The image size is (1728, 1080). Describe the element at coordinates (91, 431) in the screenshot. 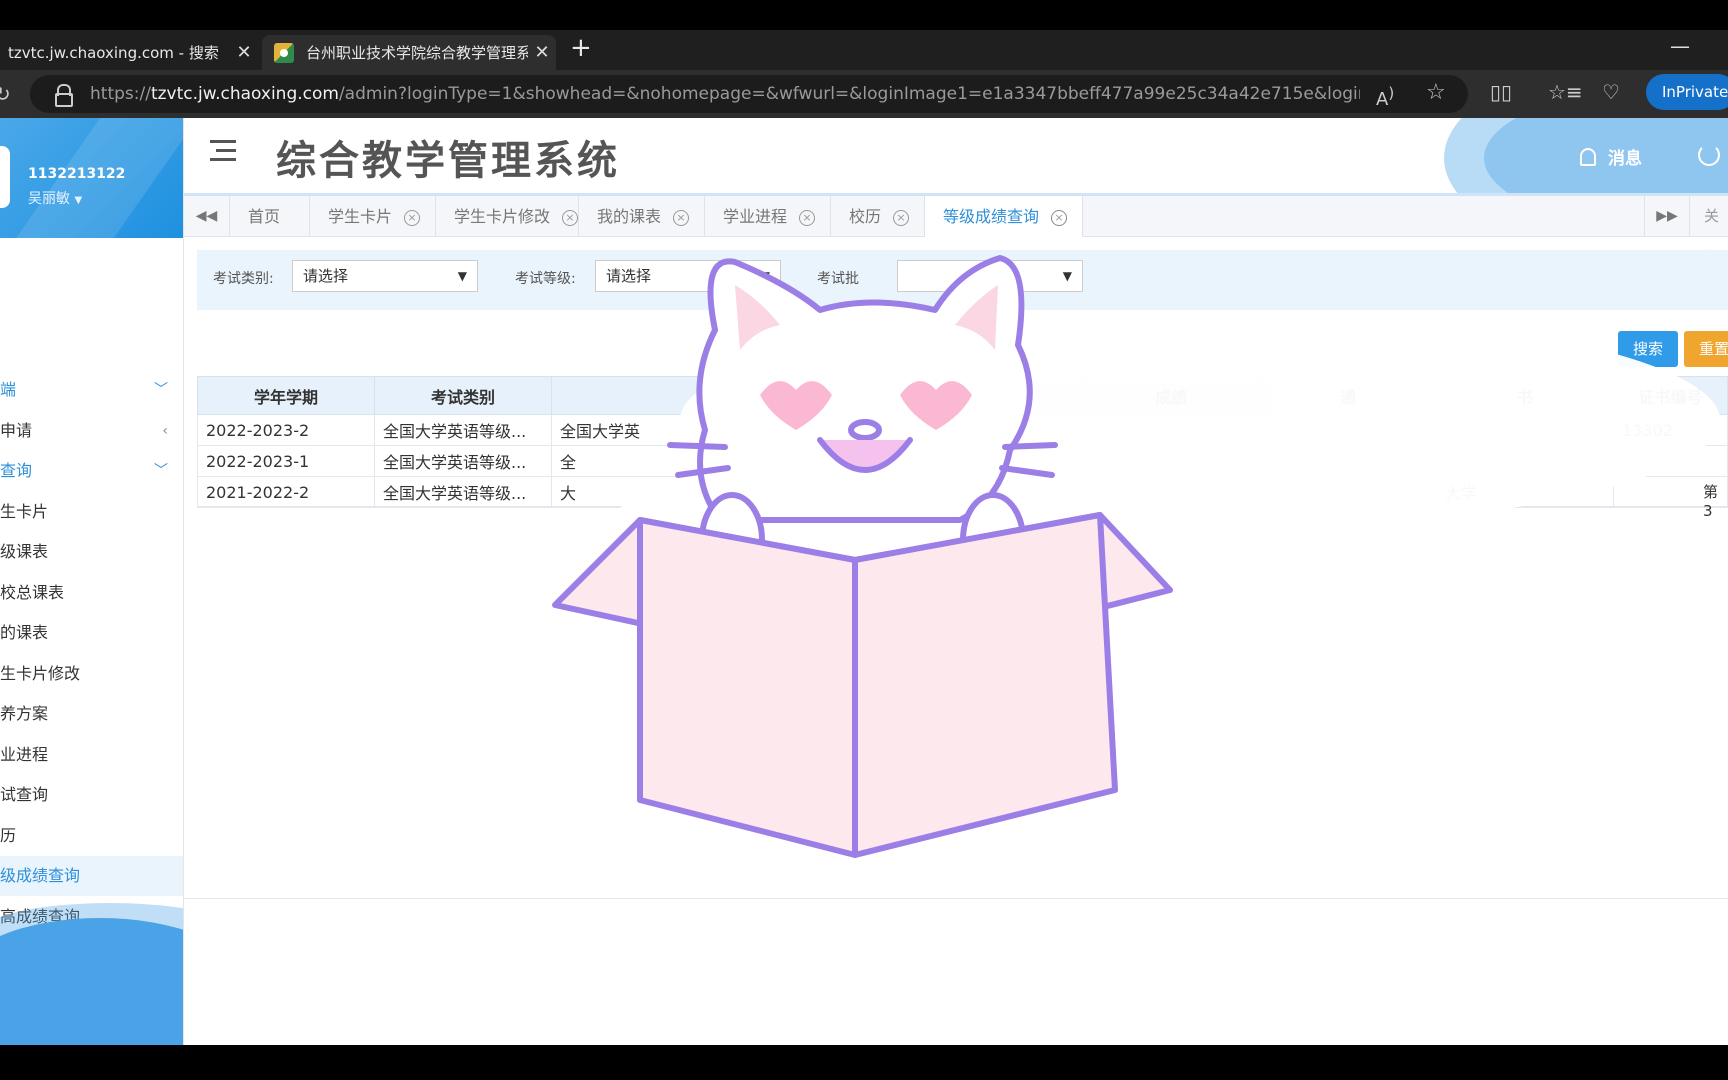

I see `sidebar-item: 申请 ‹` at that location.